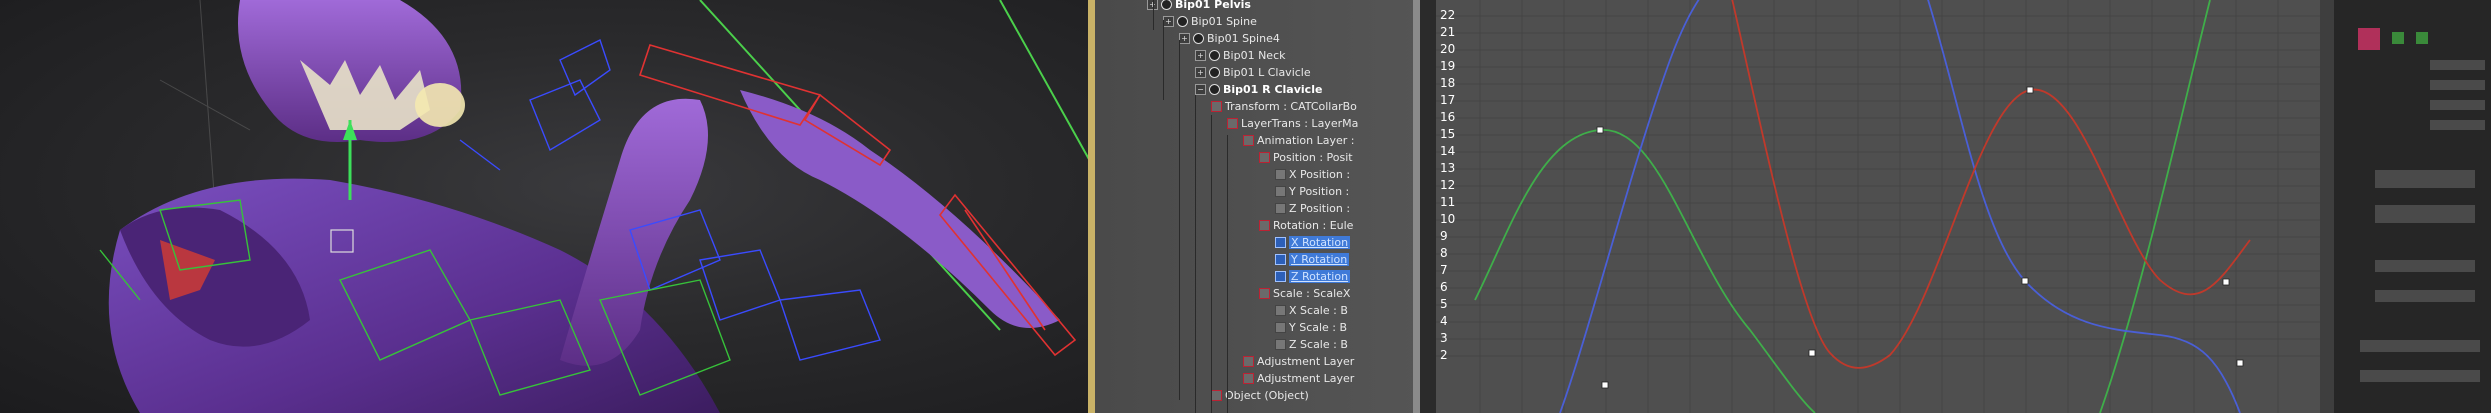 The height and width of the screenshot is (413, 2491). Describe the element at coordinates (1448, 168) in the screenshot. I see `y-tick-label: 13` at that location.